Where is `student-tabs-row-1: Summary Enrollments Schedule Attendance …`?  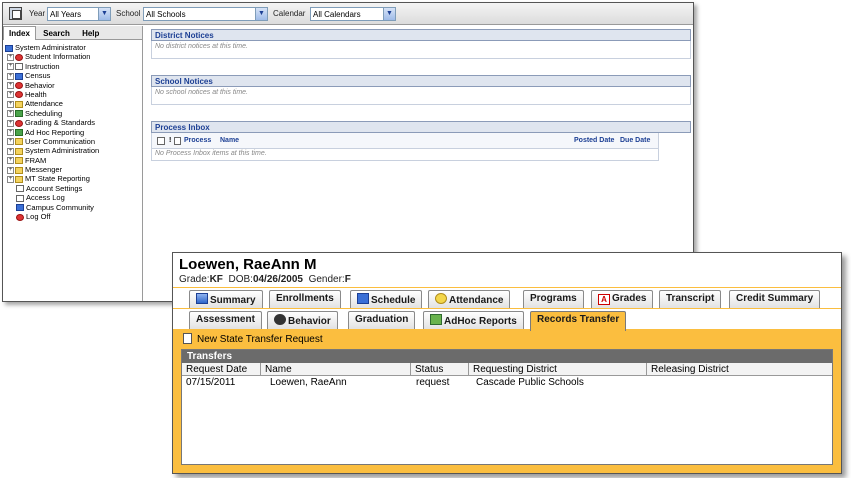
student-tabs-row-1: Summary Enrollments Schedule Attendance … is located at coordinates (507, 298).